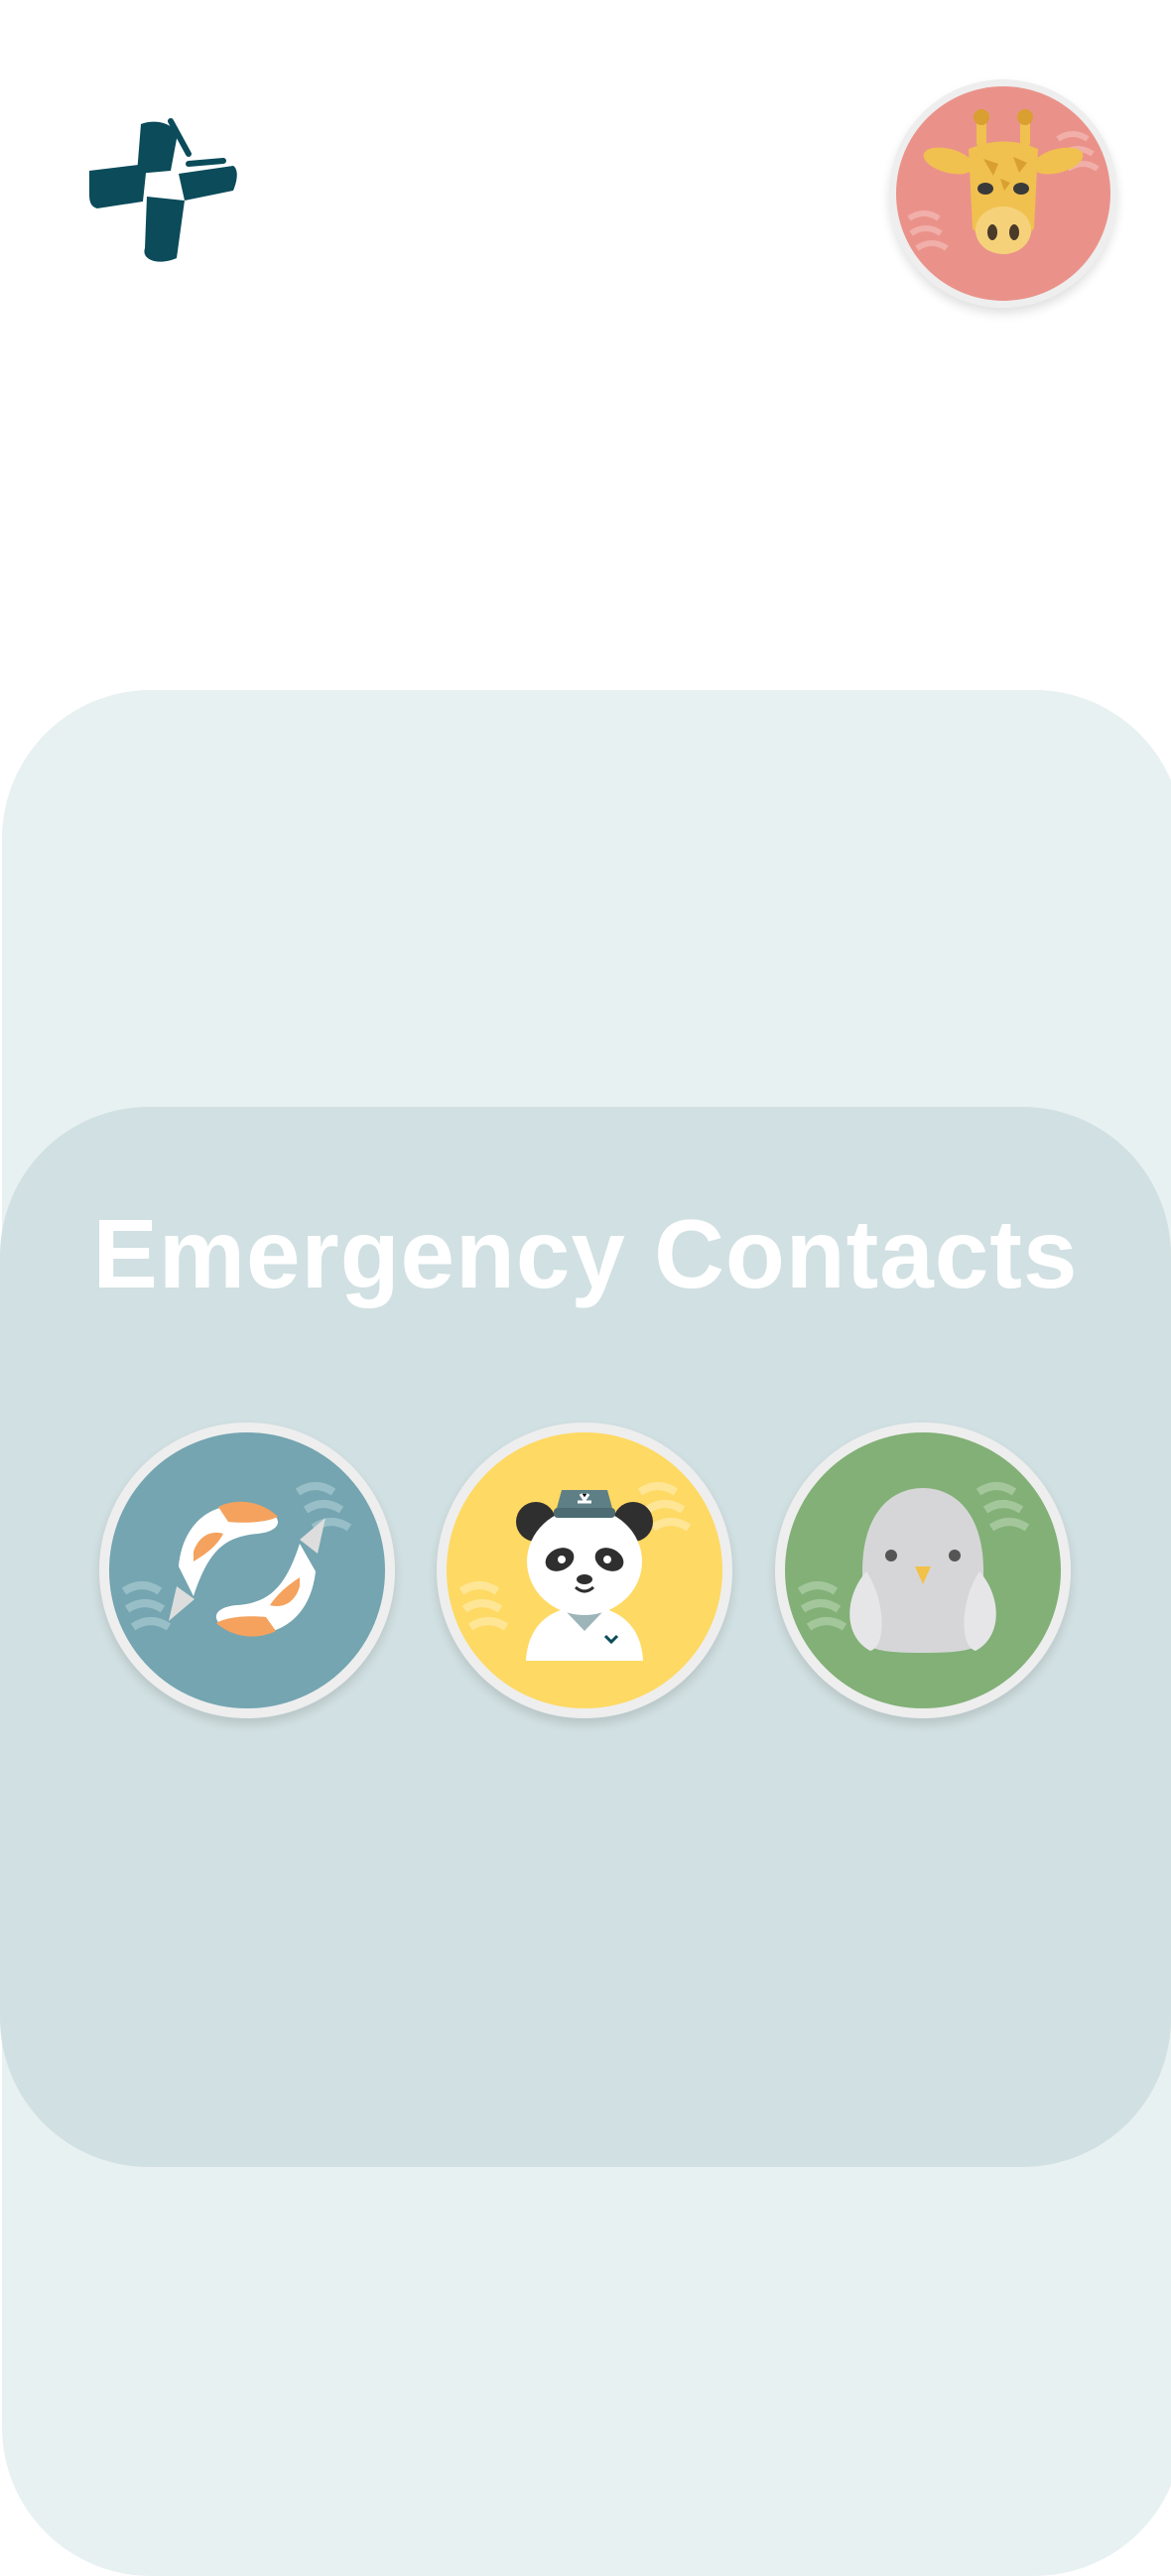  I want to click on koi-fish-icon, so click(247, 1570).